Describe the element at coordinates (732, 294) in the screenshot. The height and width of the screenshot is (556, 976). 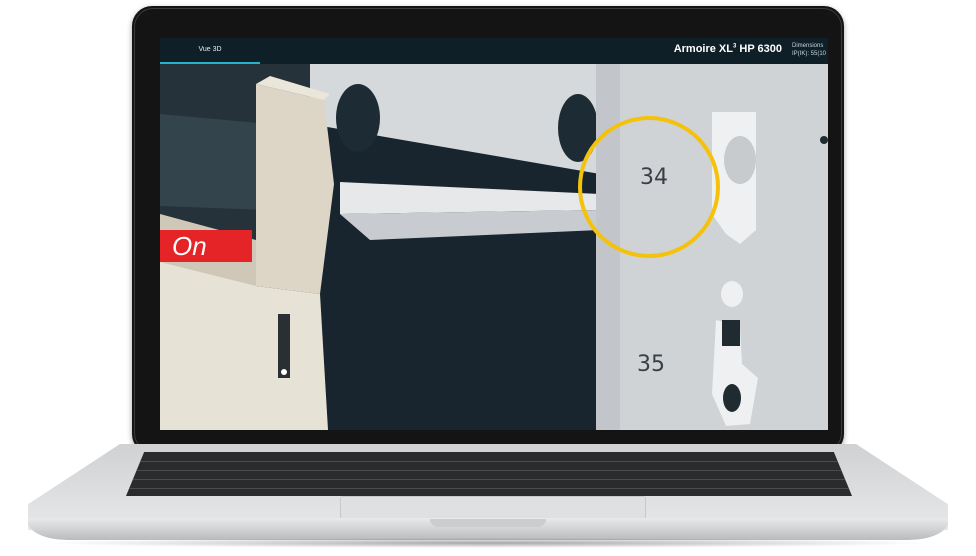
I see `rail-round-hole` at that location.